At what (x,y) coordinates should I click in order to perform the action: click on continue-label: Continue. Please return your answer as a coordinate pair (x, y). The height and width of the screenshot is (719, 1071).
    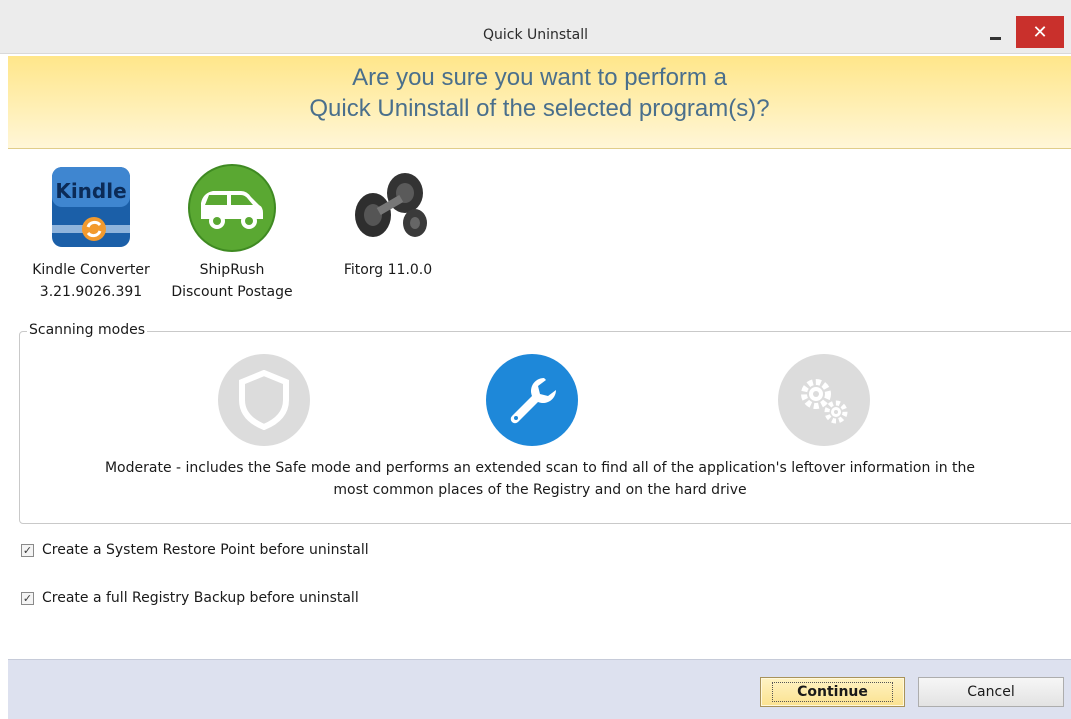
    Looking at the image, I should click on (832, 692).